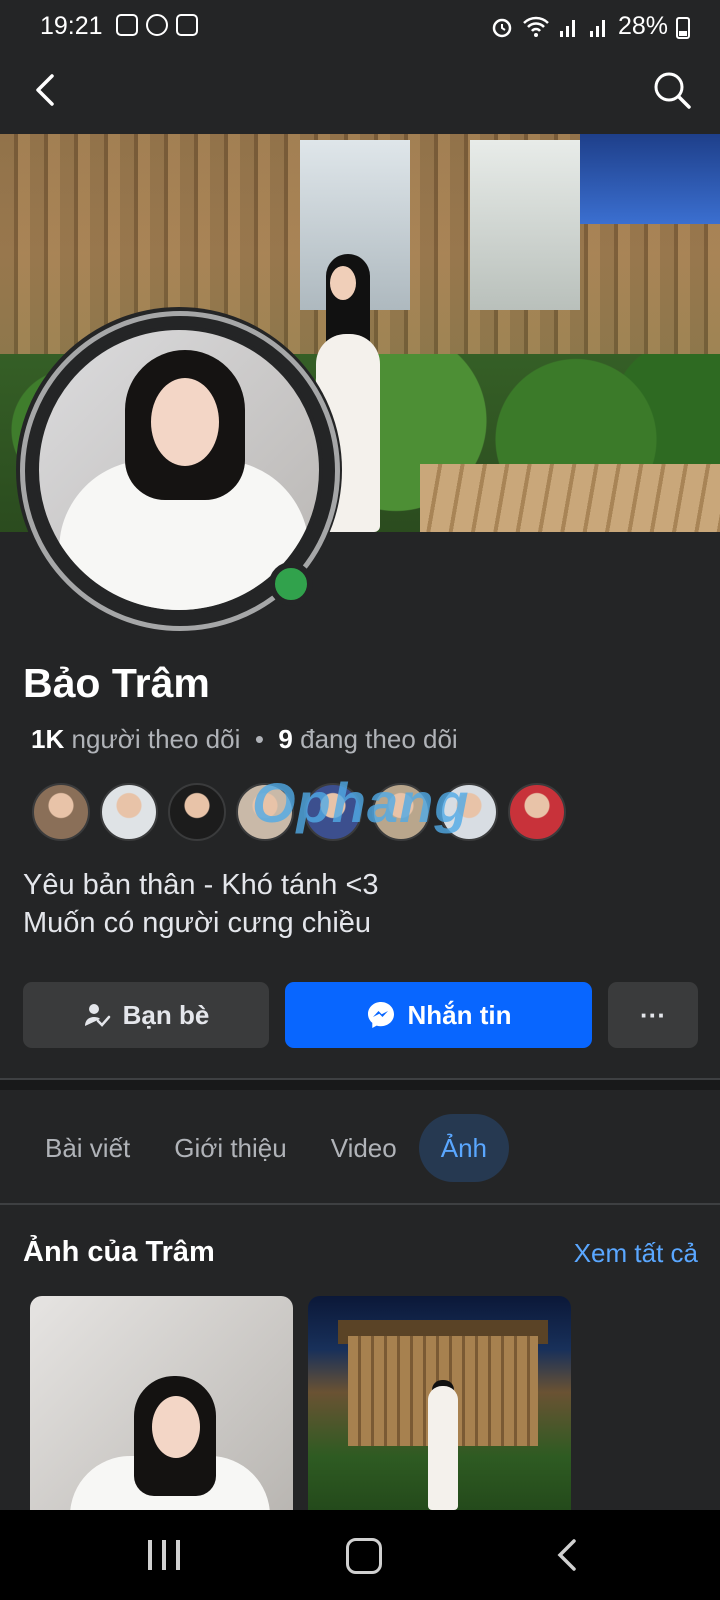 This screenshot has height=1600, width=720. Describe the element at coordinates (525, 225) in the screenshot. I see `cover-window` at that location.